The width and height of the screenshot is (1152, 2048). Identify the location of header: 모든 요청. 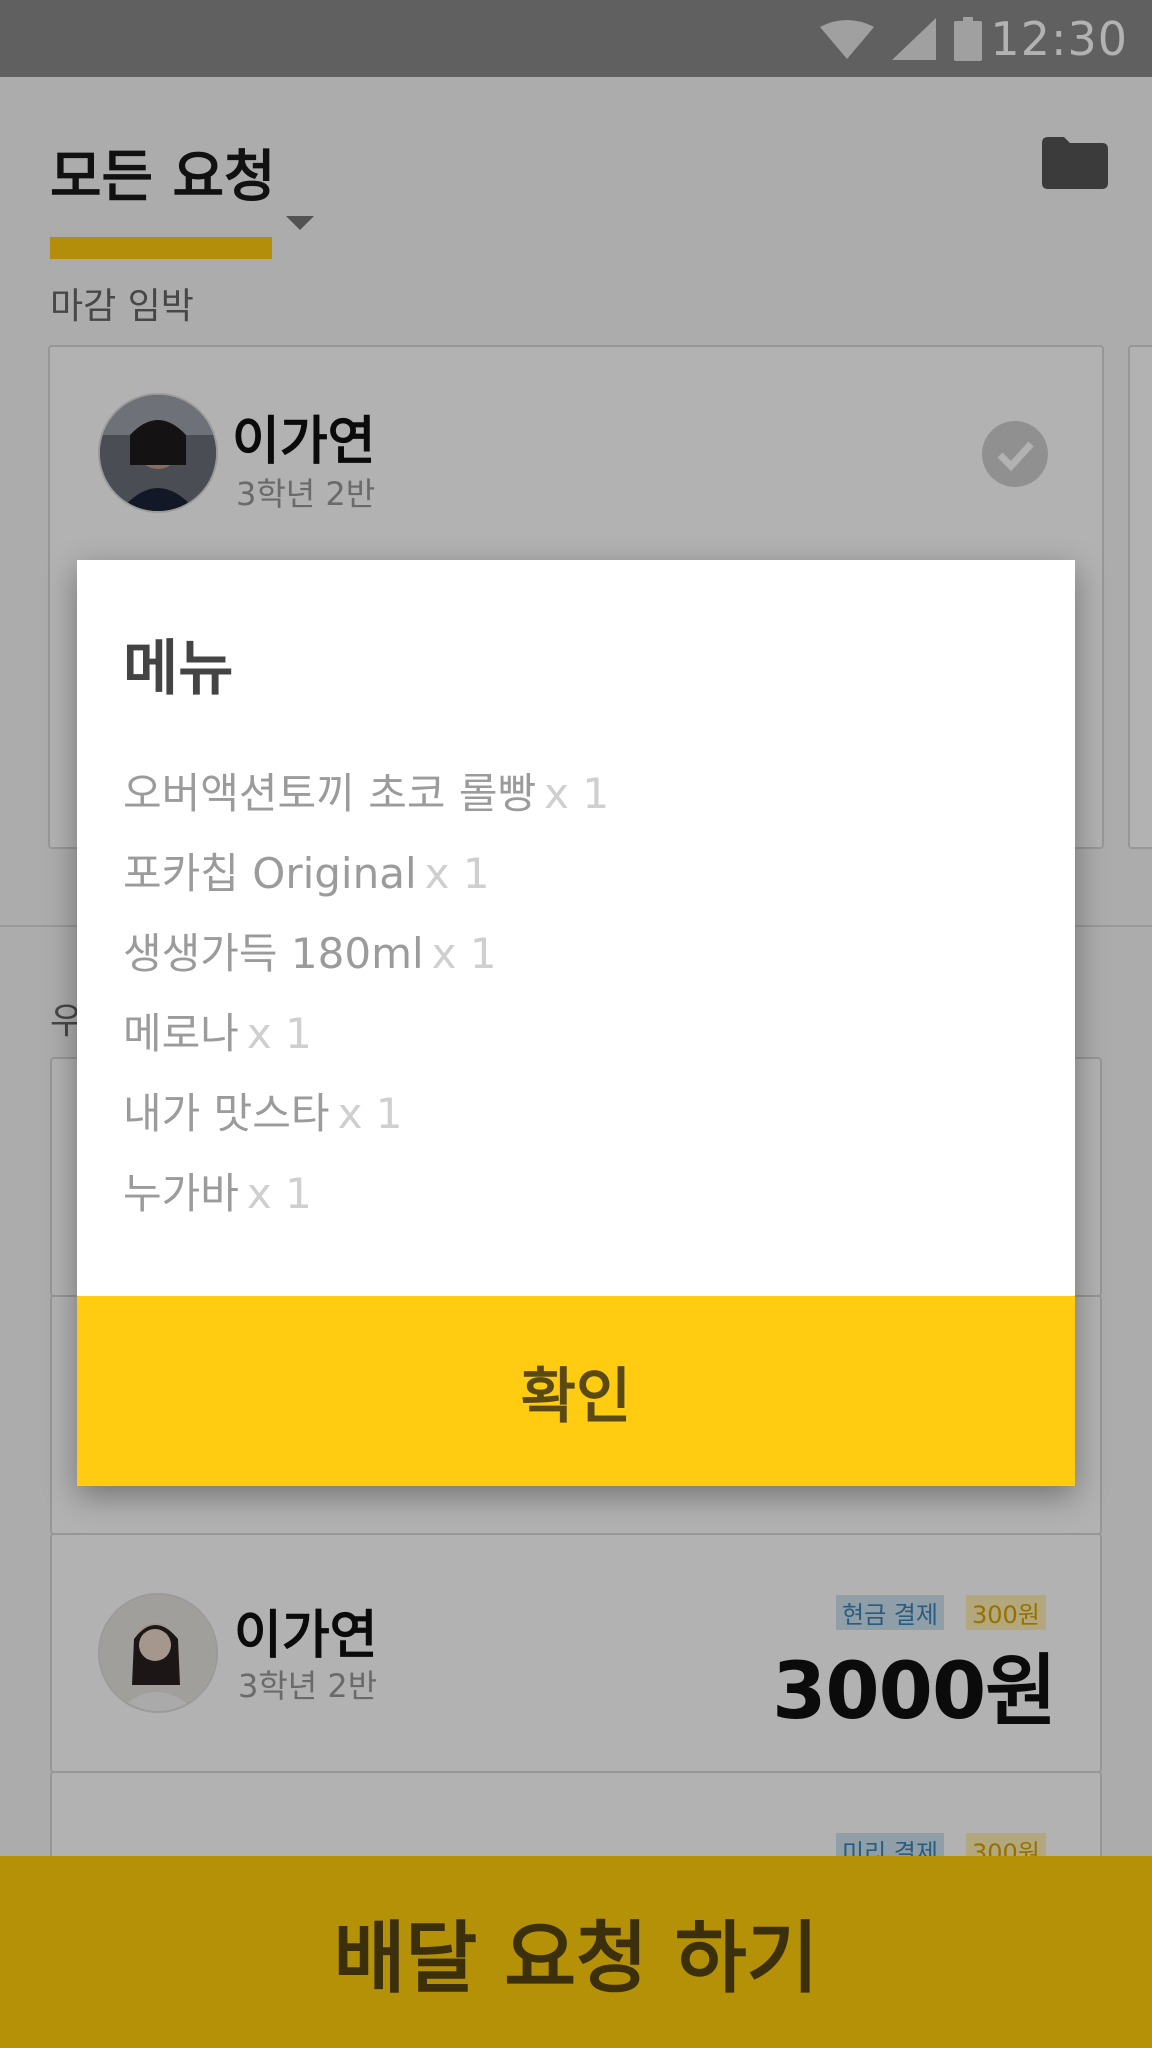
(182, 195).